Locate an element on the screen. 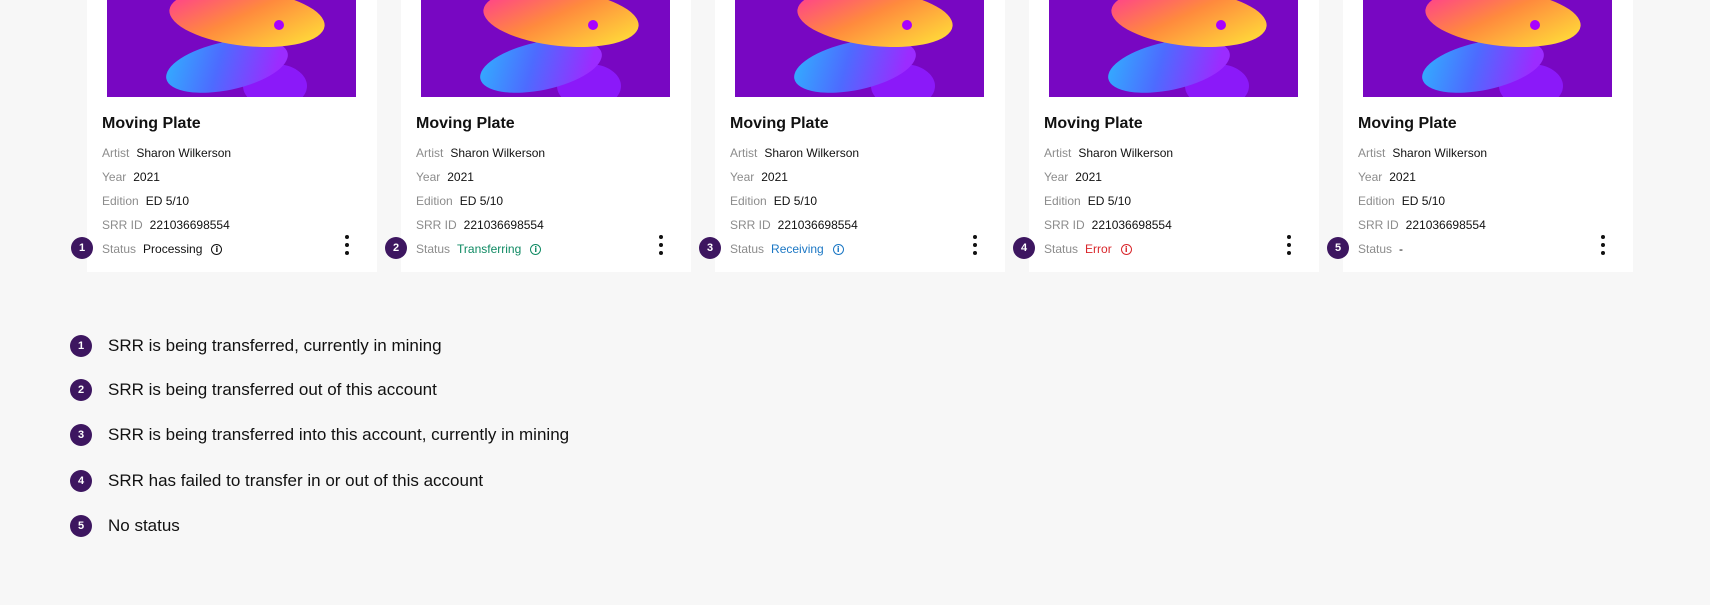 This screenshot has height=605, width=1710. legend-item: 5 No status is located at coordinates (125, 526).